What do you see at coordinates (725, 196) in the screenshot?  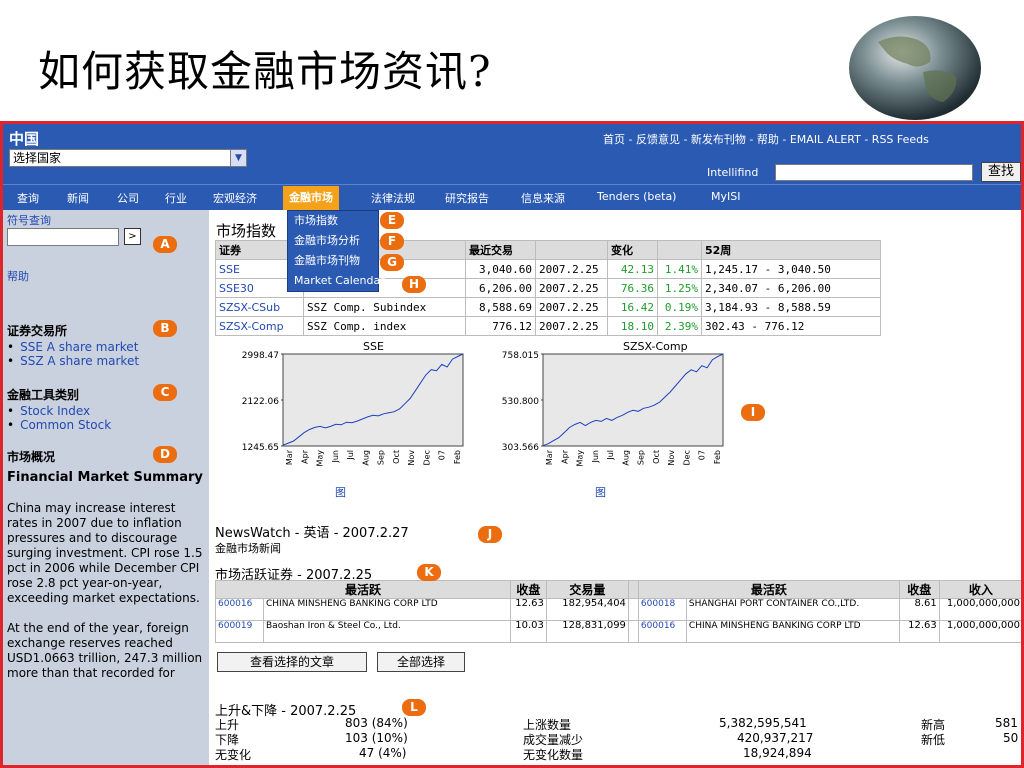 I see `nav-item: MyISI` at bounding box center [725, 196].